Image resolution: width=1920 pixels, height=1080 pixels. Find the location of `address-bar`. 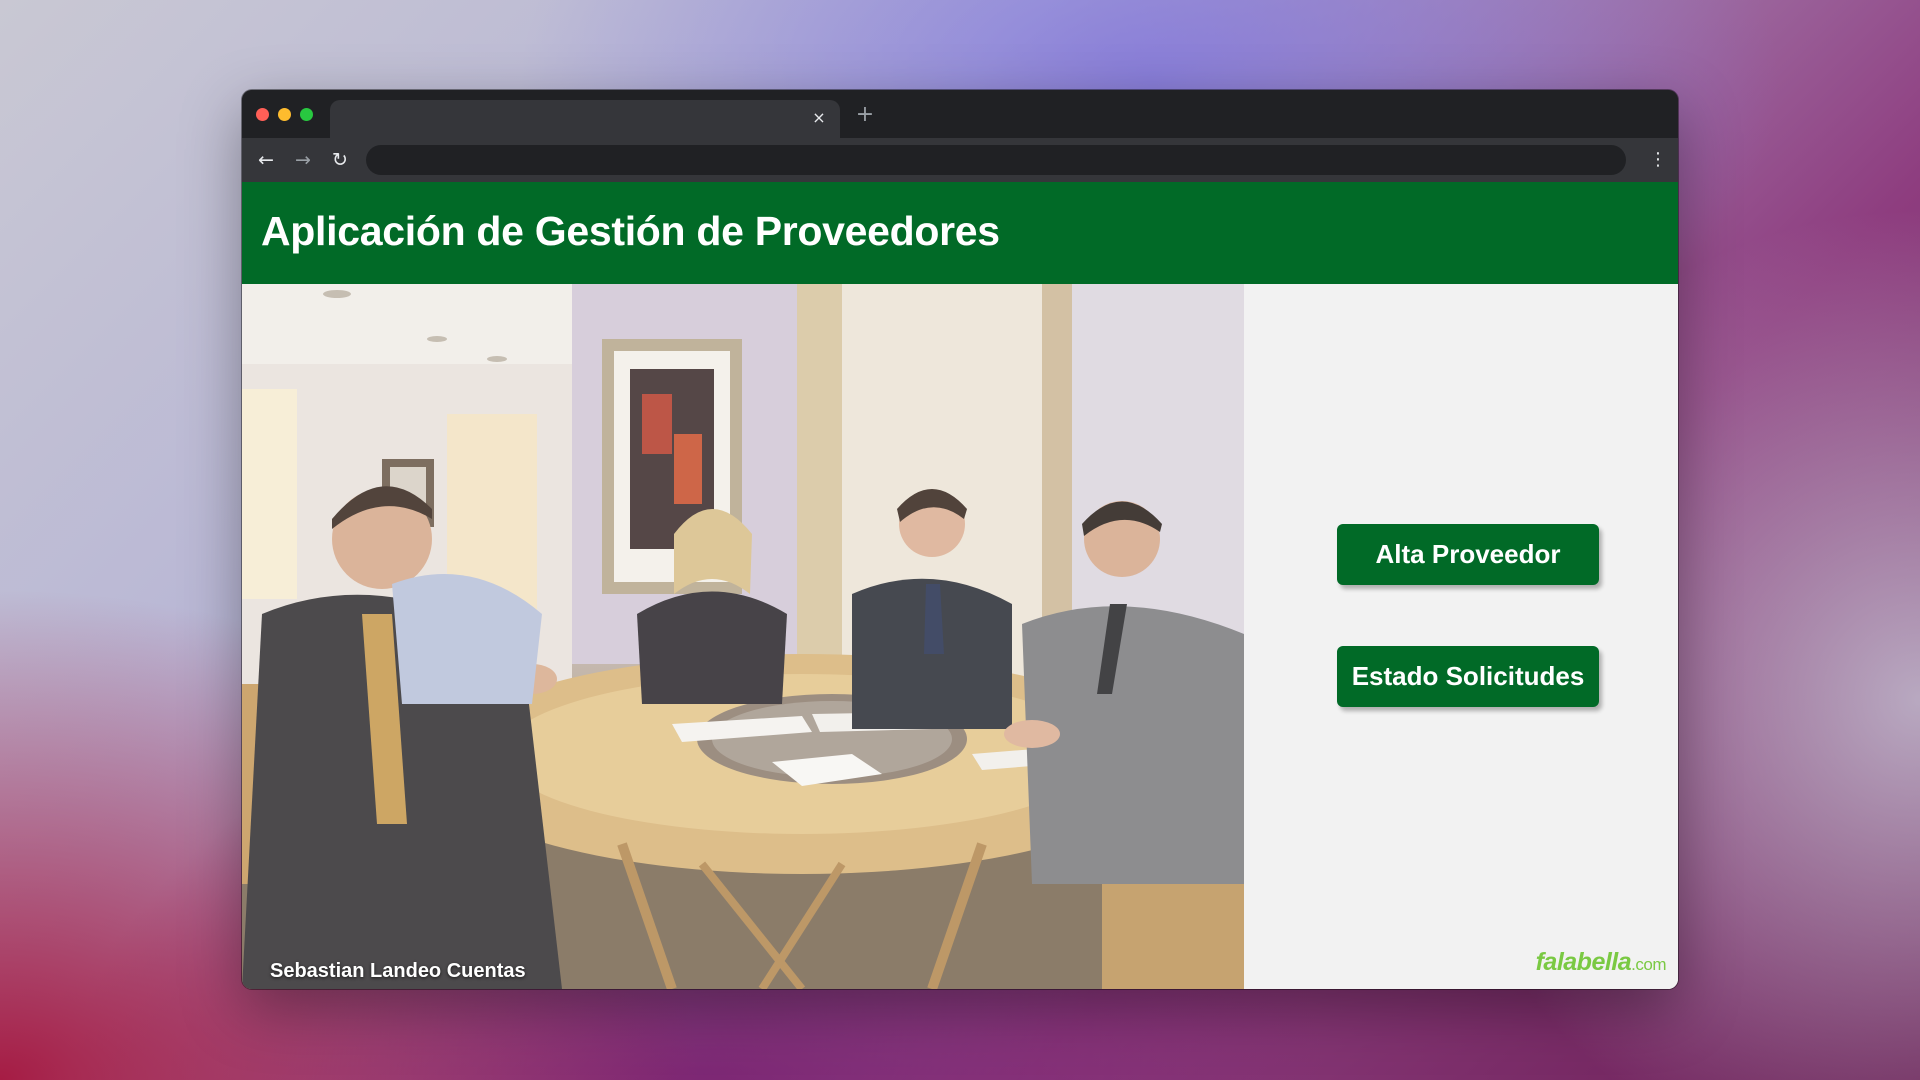

address-bar is located at coordinates (996, 160).